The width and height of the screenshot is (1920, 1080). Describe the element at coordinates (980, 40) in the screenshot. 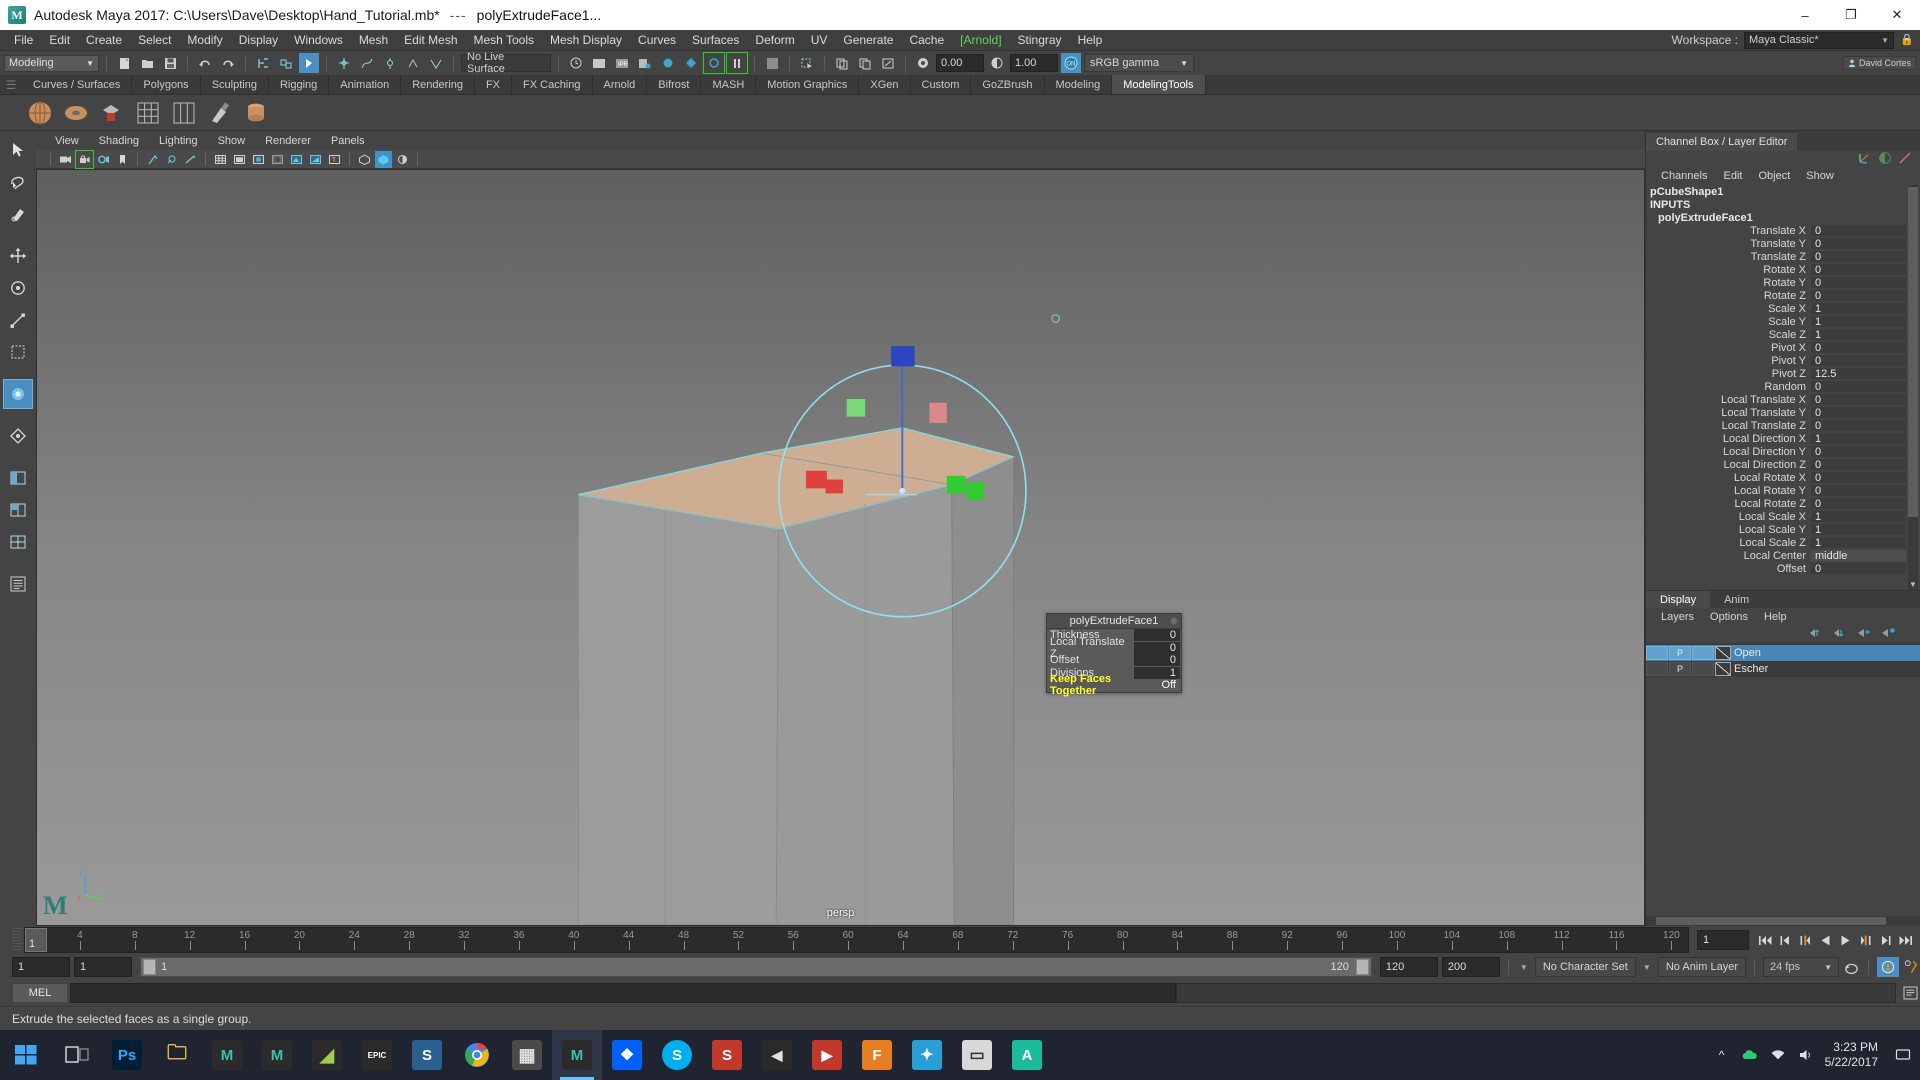

I see `menu-arnold: [Arnold]` at that location.